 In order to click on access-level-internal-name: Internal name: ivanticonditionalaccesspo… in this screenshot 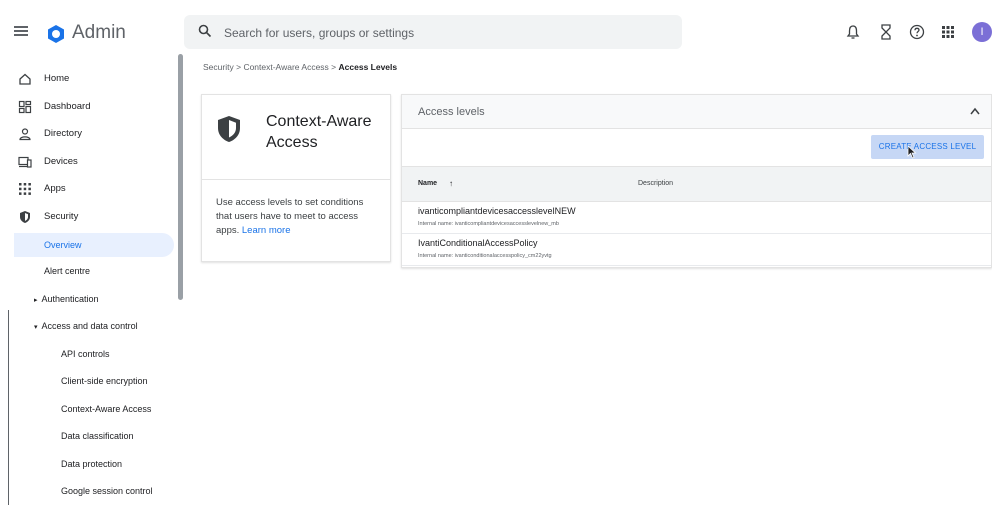, I will do `click(485, 256)`.